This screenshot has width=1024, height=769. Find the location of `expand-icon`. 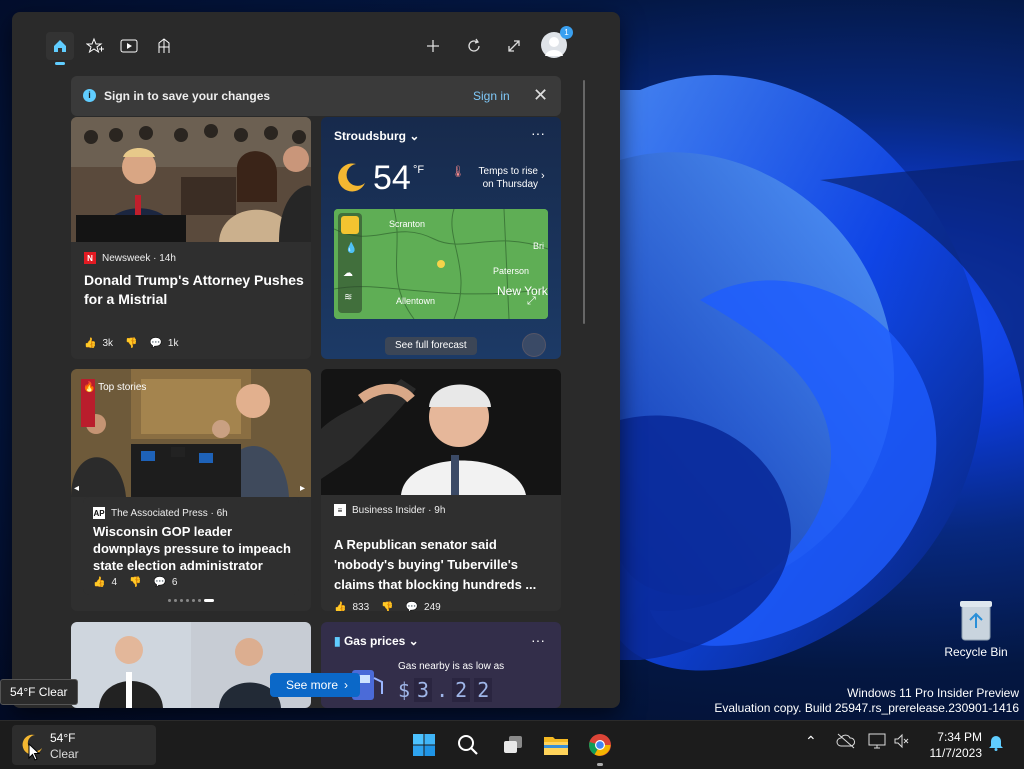

expand-icon is located at coordinates (514, 46).